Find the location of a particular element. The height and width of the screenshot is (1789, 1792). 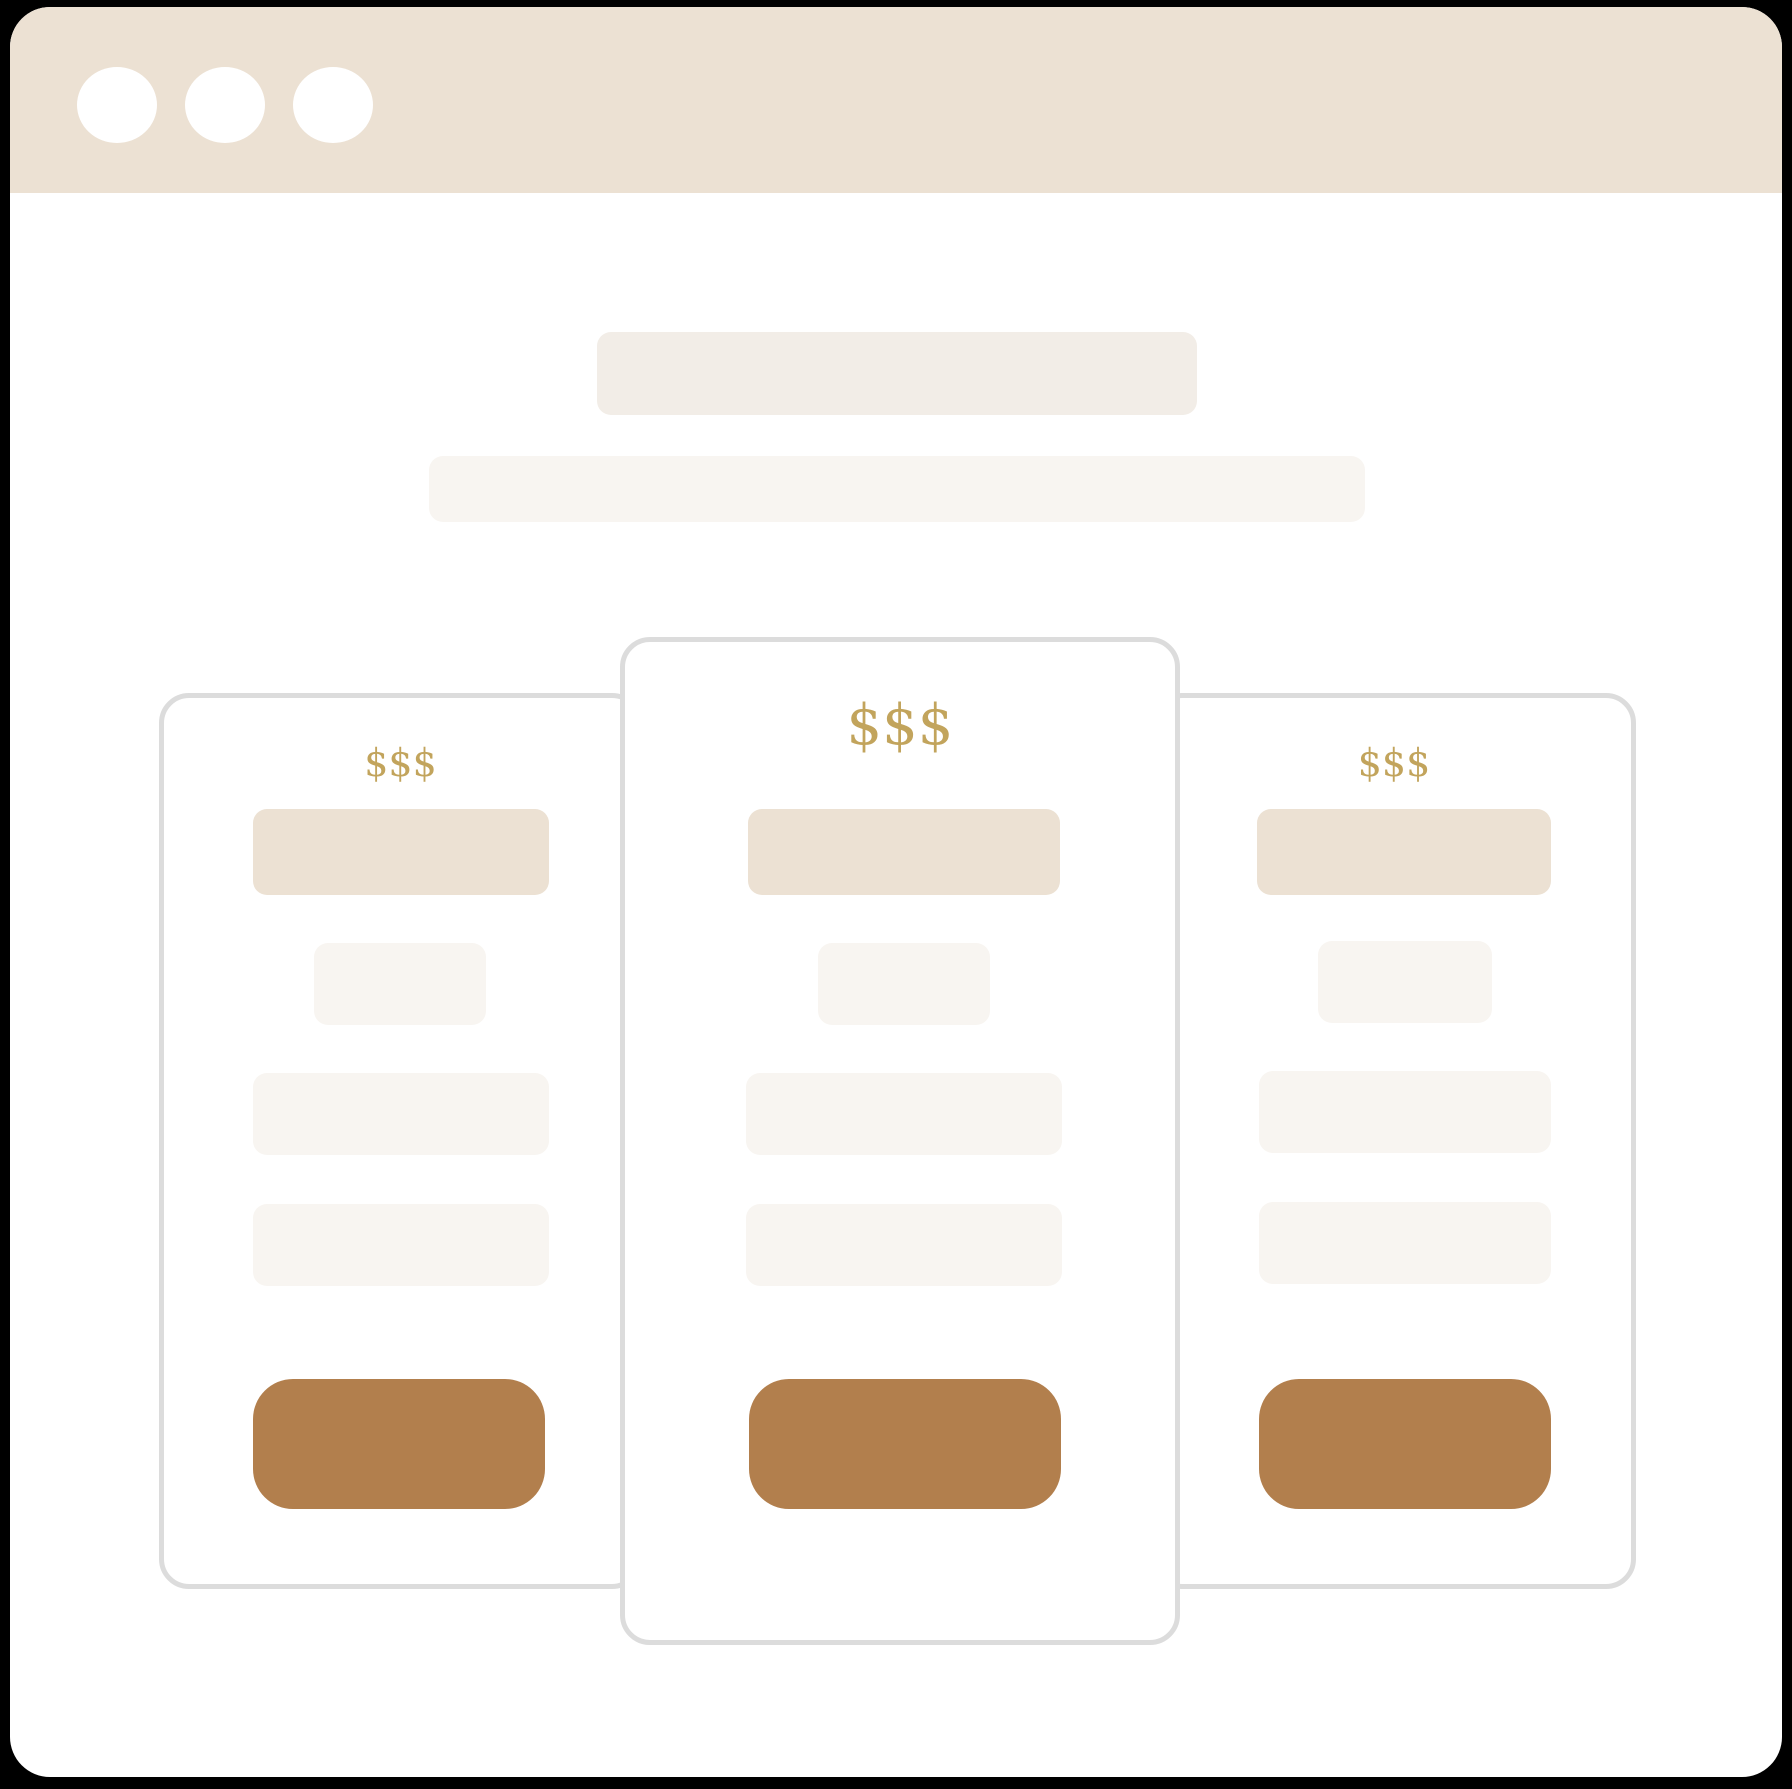

window-maximize-dot is located at coordinates (333, 105).